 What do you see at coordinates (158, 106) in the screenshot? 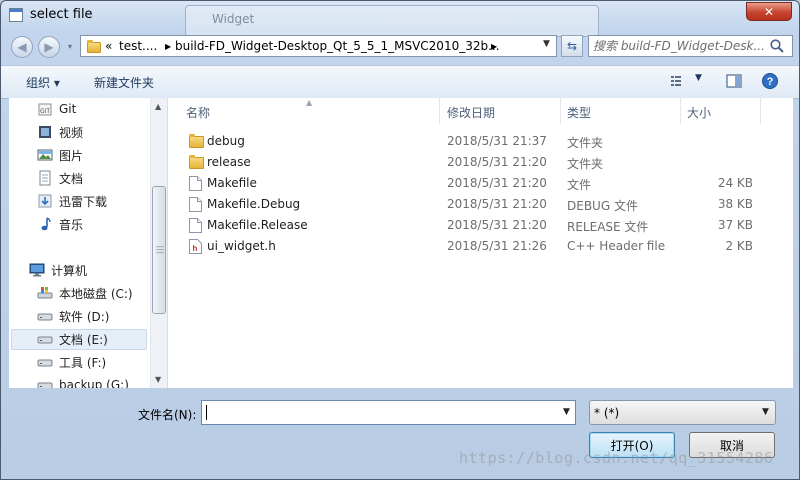
I see `scroll-up-icon: ▲` at bounding box center [158, 106].